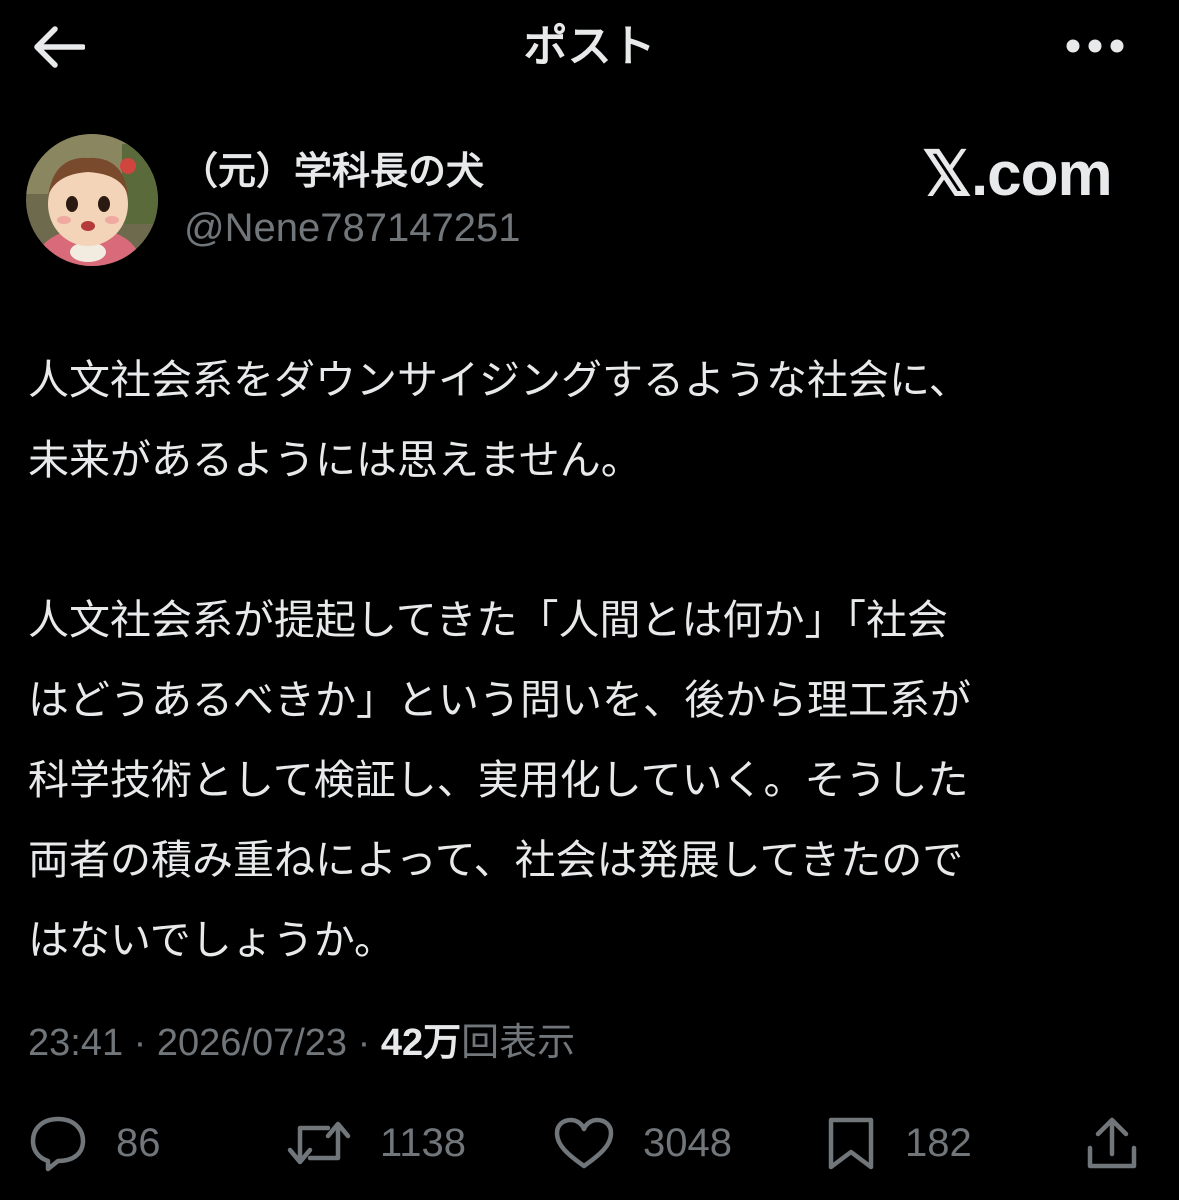  I want to click on repost-button: 1138, so click(376, 1143).